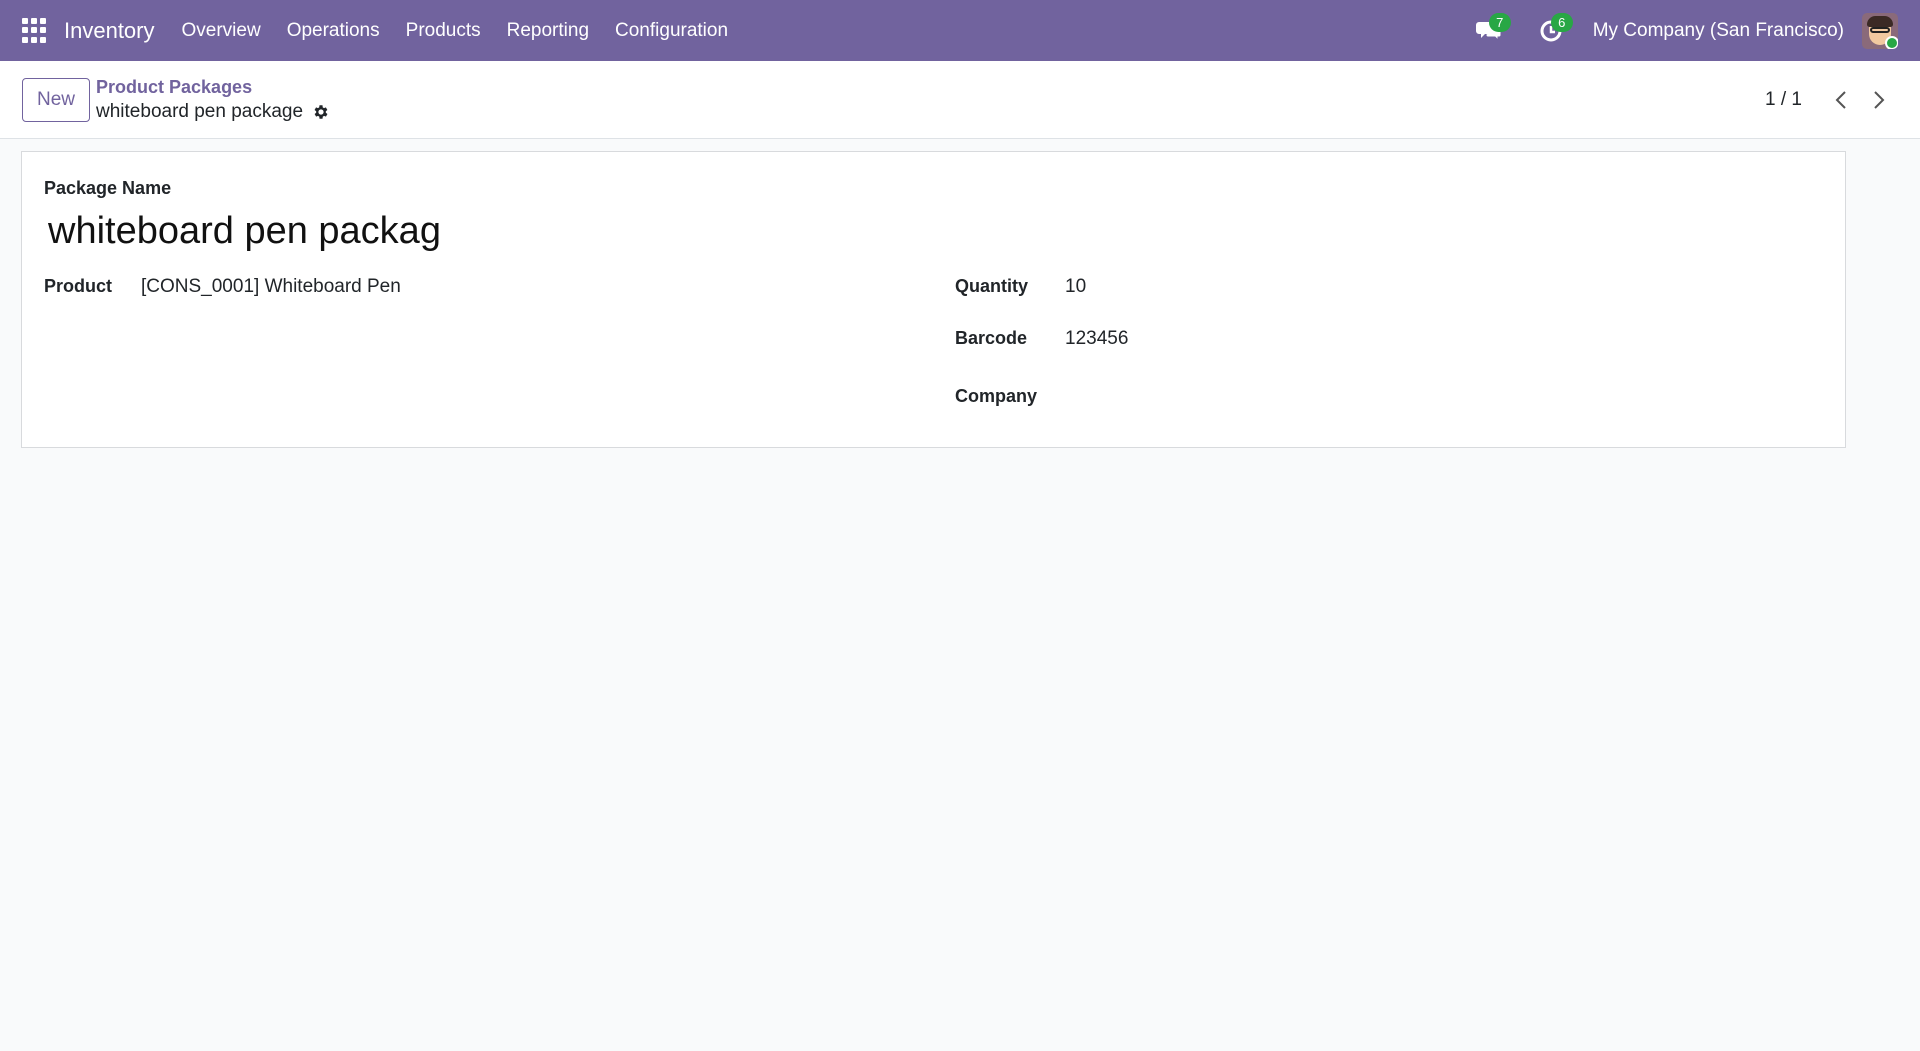  What do you see at coordinates (1096, 339) in the screenshot?
I see `barcode-input: 123456` at bounding box center [1096, 339].